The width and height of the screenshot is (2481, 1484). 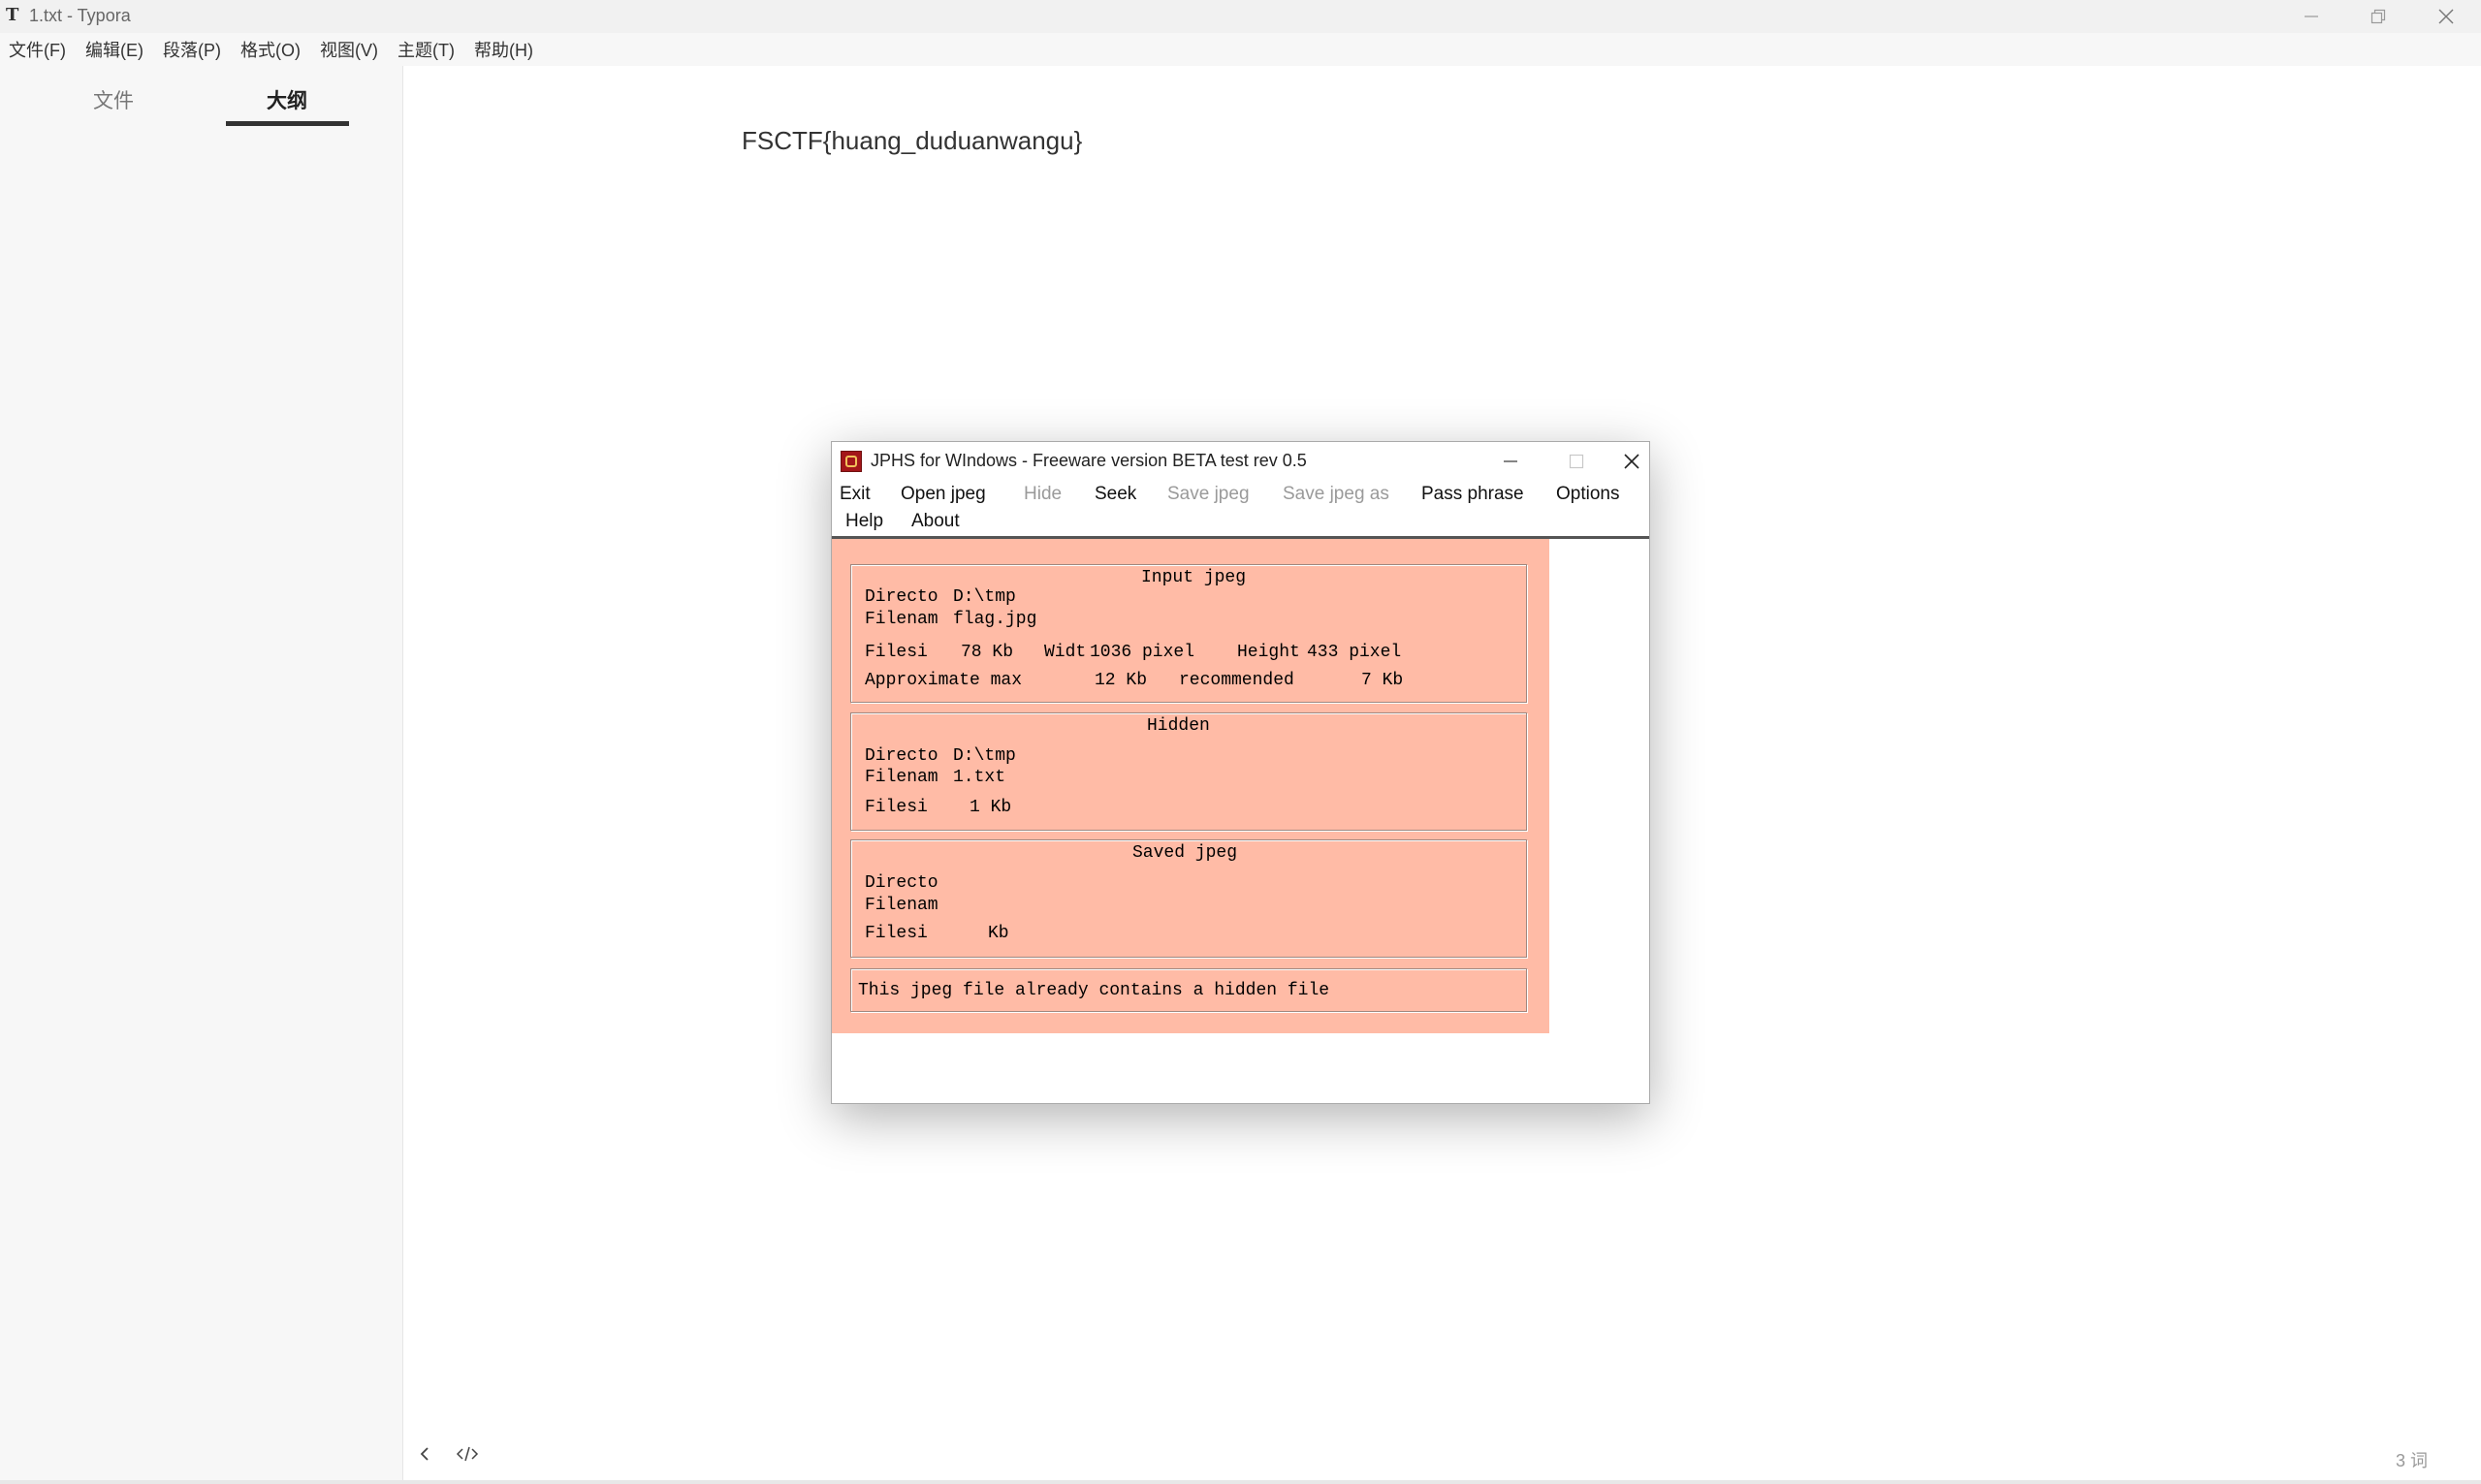 I want to click on source-code-mode-button, so click(x=467, y=1456).